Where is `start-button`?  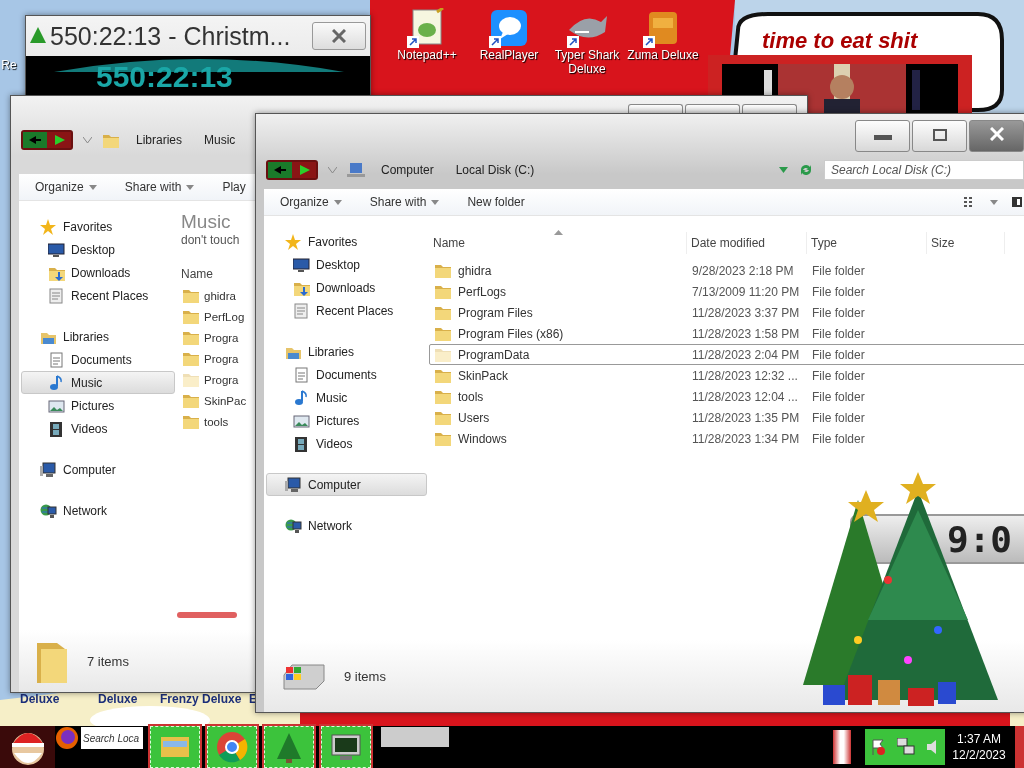
start-button is located at coordinates (27, 747).